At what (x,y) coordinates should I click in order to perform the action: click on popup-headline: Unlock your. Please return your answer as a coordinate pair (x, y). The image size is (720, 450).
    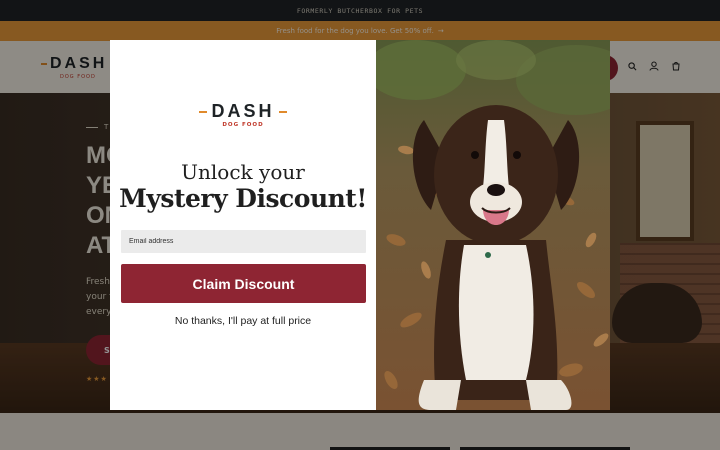
    Looking at the image, I should click on (243, 172).